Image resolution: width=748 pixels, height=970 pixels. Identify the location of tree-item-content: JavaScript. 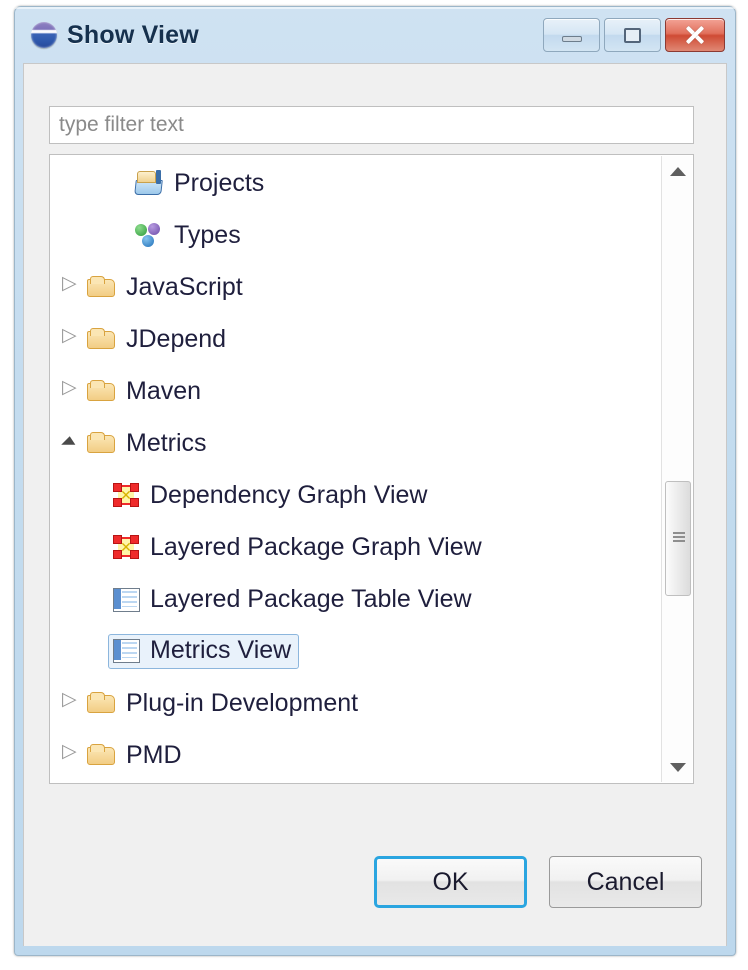
(164, 287).